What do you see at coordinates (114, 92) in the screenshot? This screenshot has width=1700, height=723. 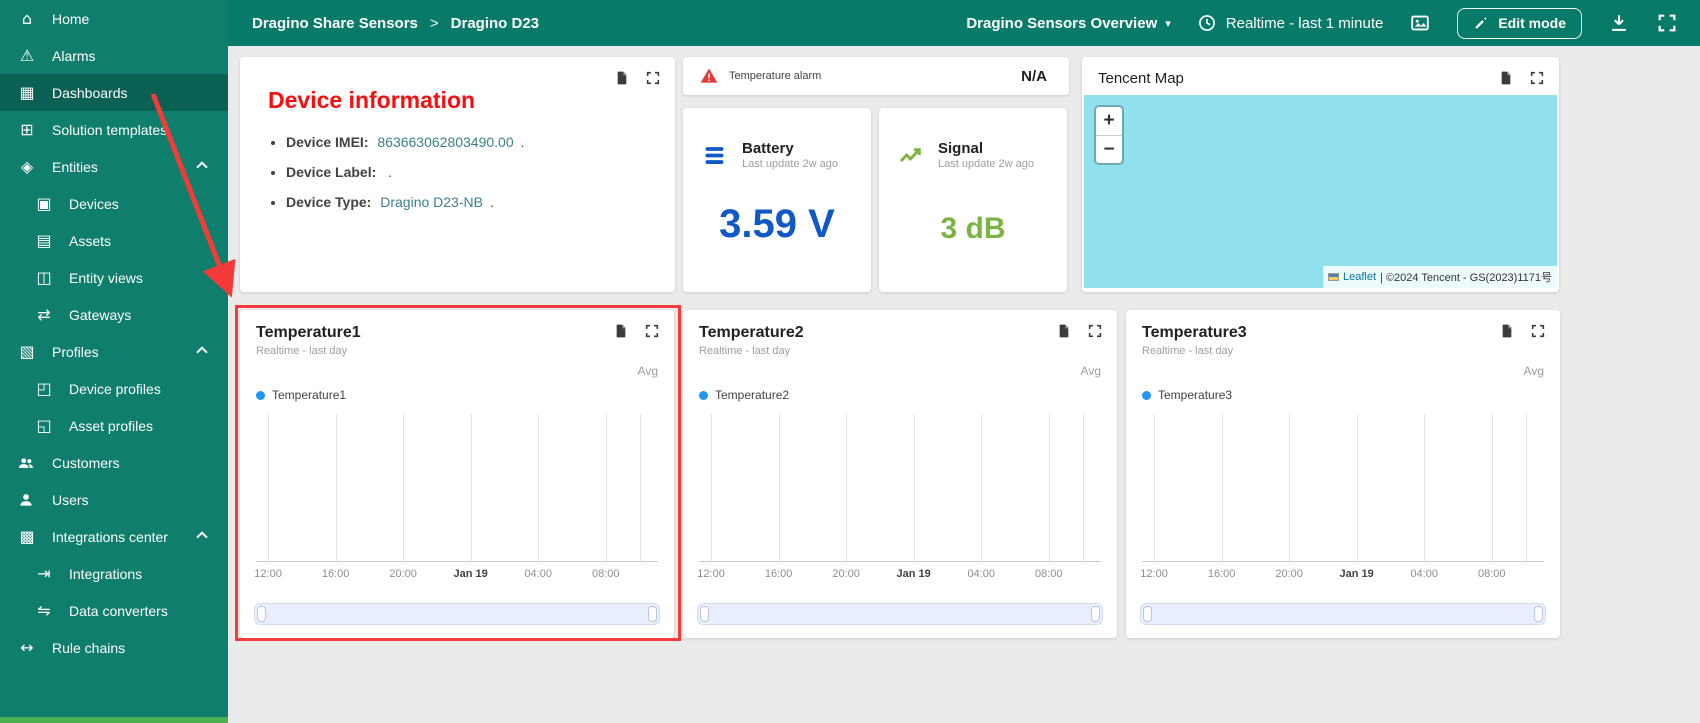 I see `sidebar-item-dashboards: ▦ Dashboards` at bounding box center [114, 92].